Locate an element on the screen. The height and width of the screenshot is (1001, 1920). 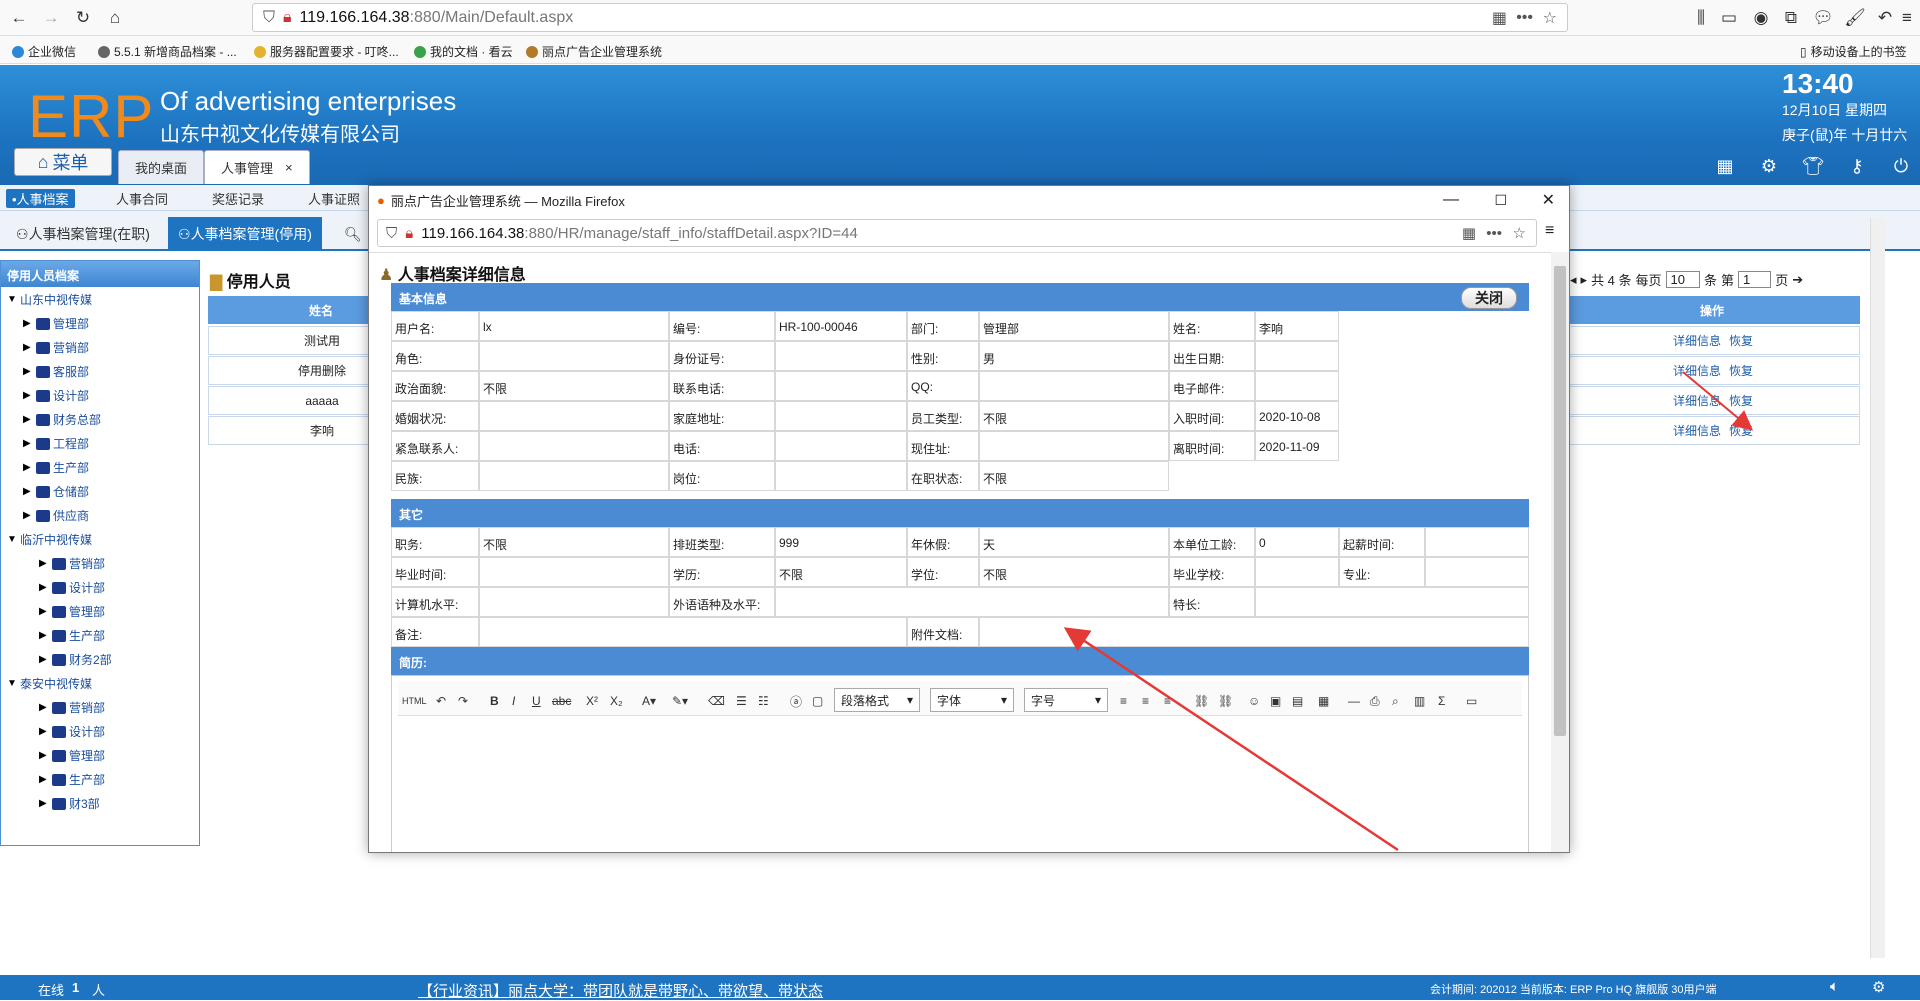
forward-icon: → is located at coordinates (51, 18).